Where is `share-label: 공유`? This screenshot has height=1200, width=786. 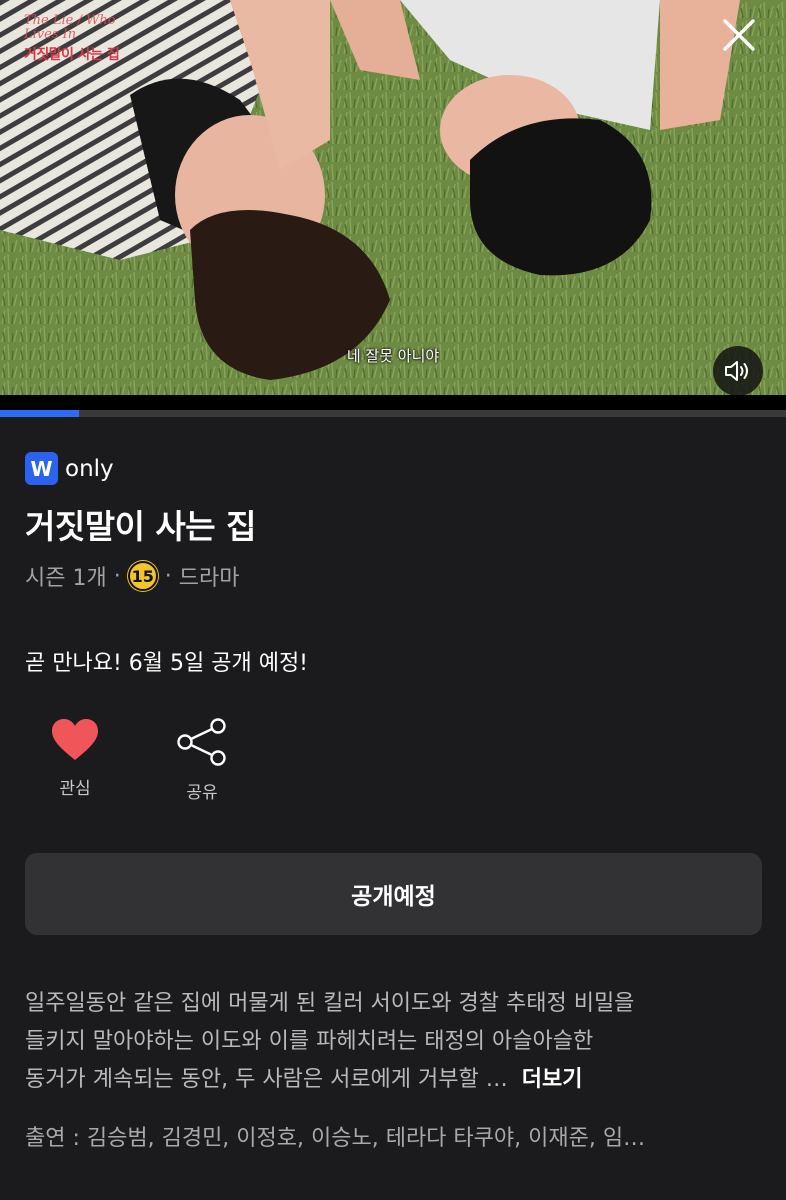
share-label: 공유 is located at coordinates (202, 793).